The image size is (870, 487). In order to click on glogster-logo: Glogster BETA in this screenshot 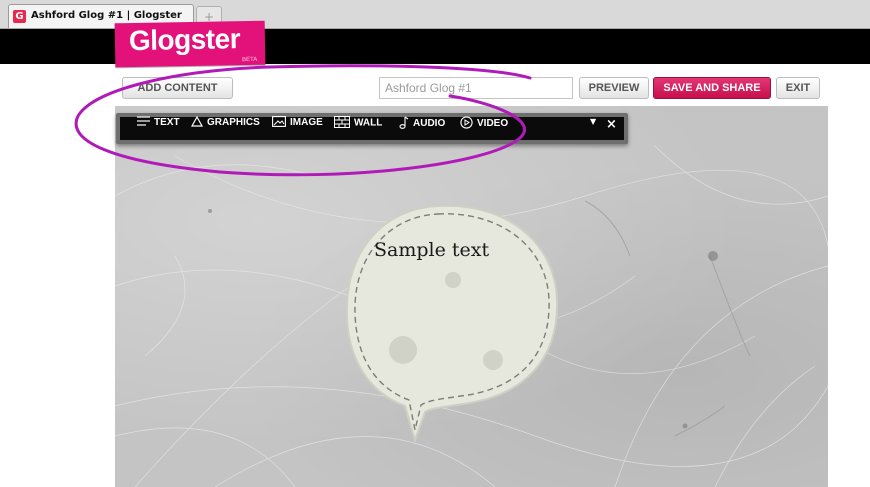, I will do `click(190, 44)`.